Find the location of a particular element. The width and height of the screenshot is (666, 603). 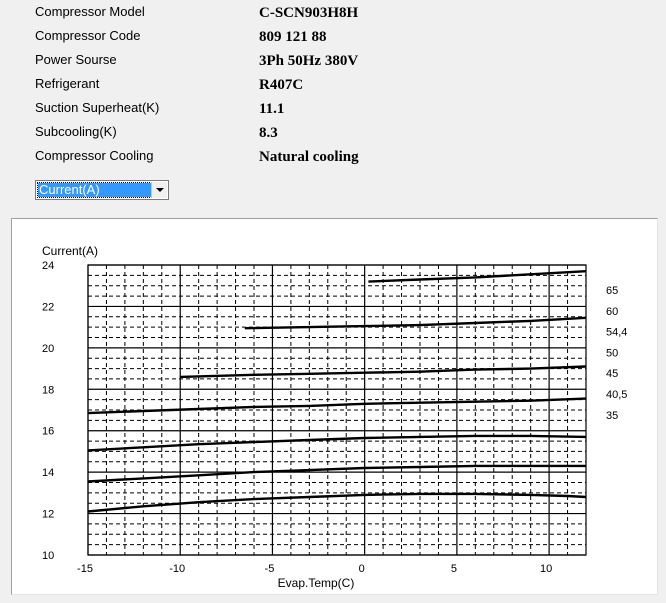

x-tick-label: 10 is located at coordinates (546, 569).